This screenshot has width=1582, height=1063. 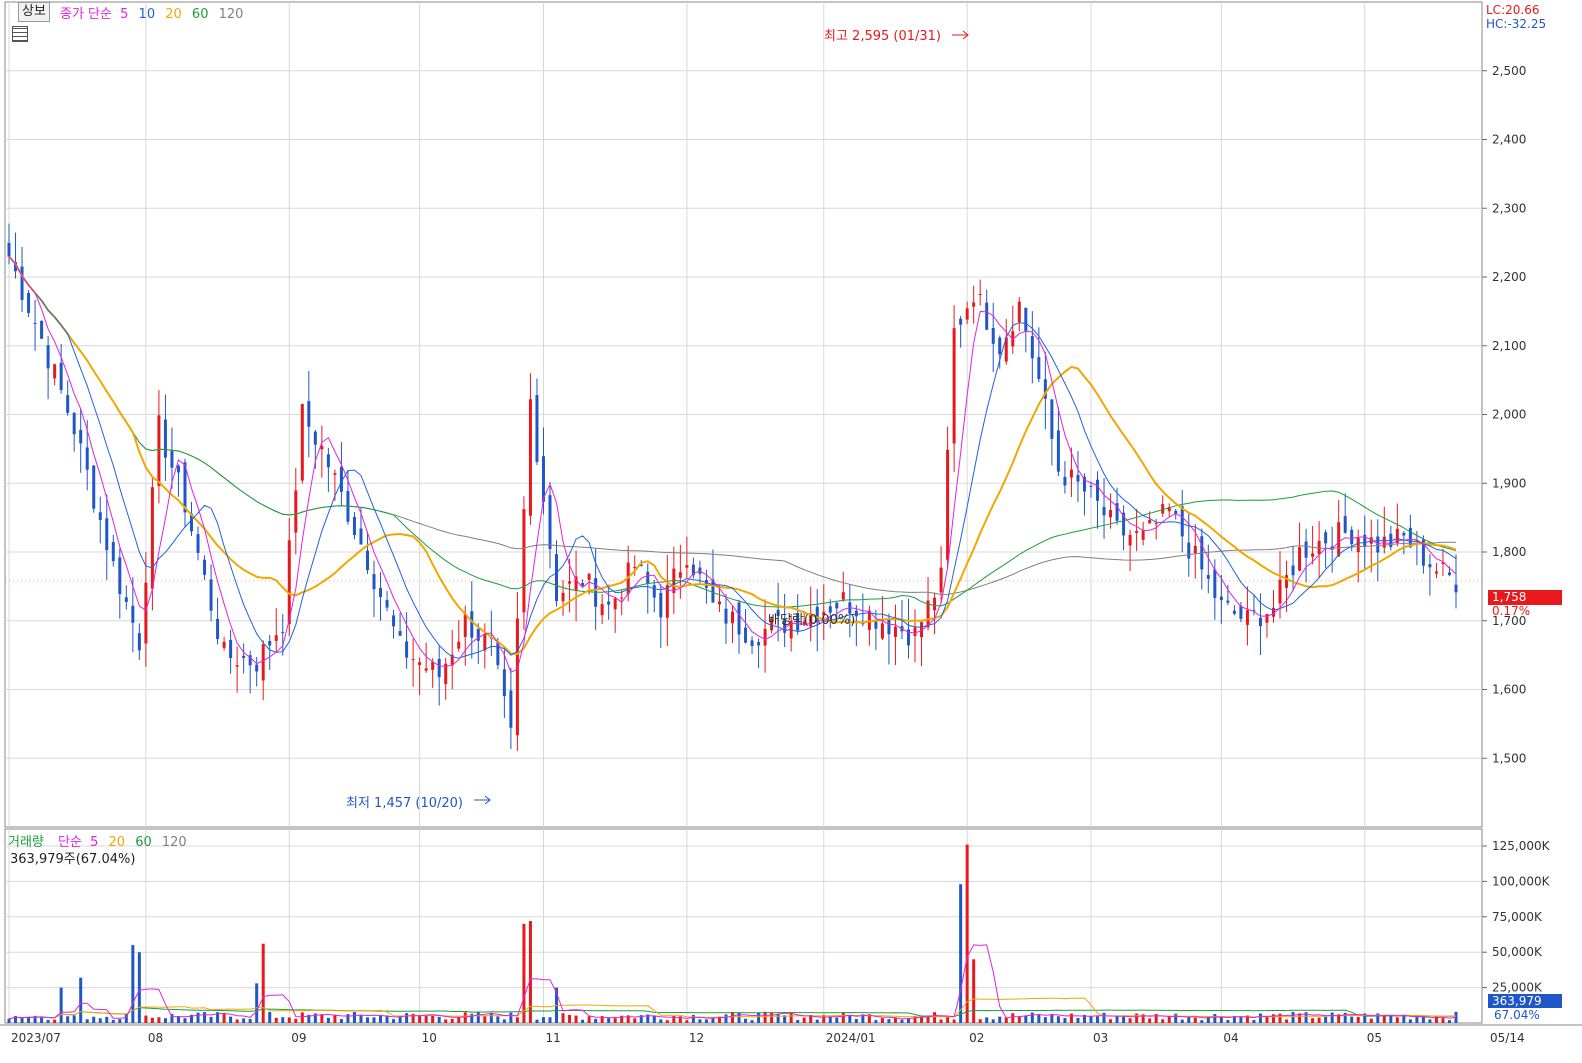 I want to click on price-tick-label: 1,800, so click(x=1509, y=552).